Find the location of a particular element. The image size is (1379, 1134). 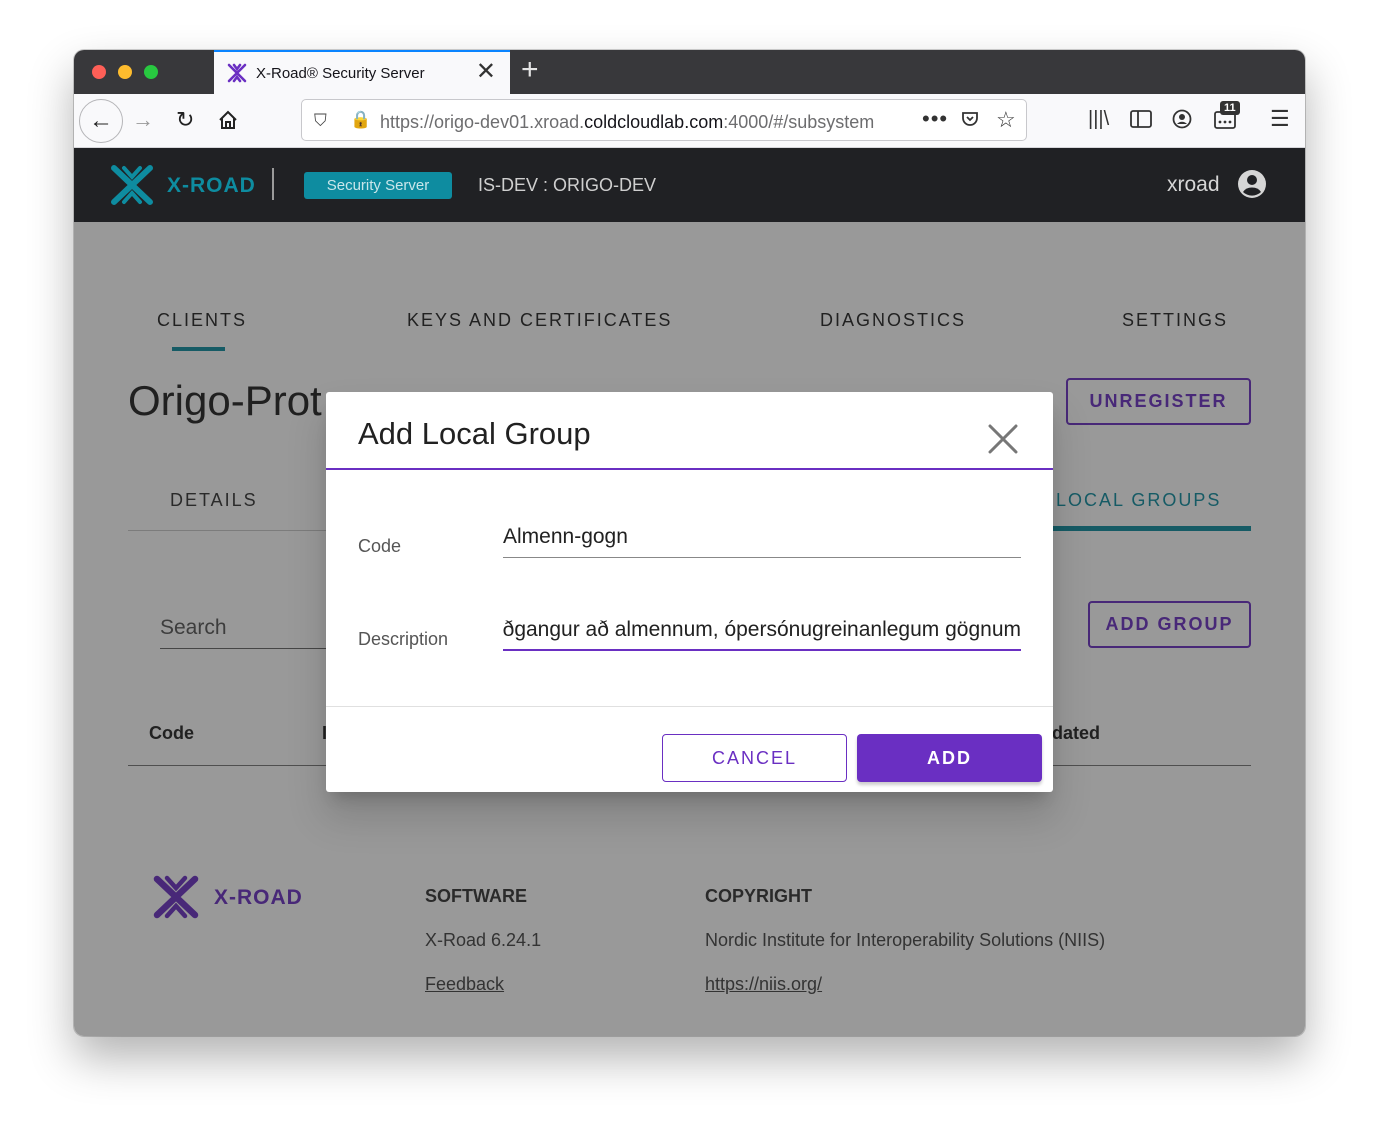

url-suffix: :4000/#/subsystem is located at coordinates (799, 122).